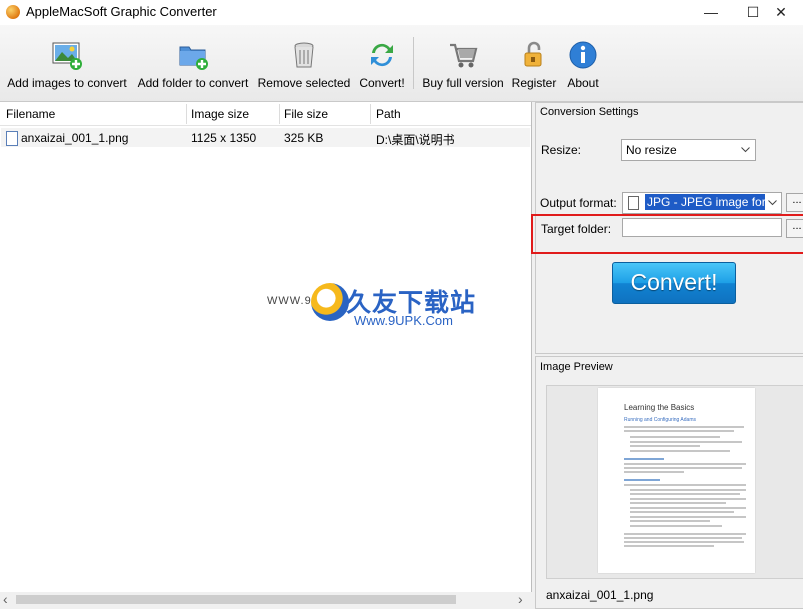 The image size is (803, 609). What do you see at coordinates (306, 114) in the screenshot?
I see `column-header-file-size: File size` at bounding box center [306, 114].